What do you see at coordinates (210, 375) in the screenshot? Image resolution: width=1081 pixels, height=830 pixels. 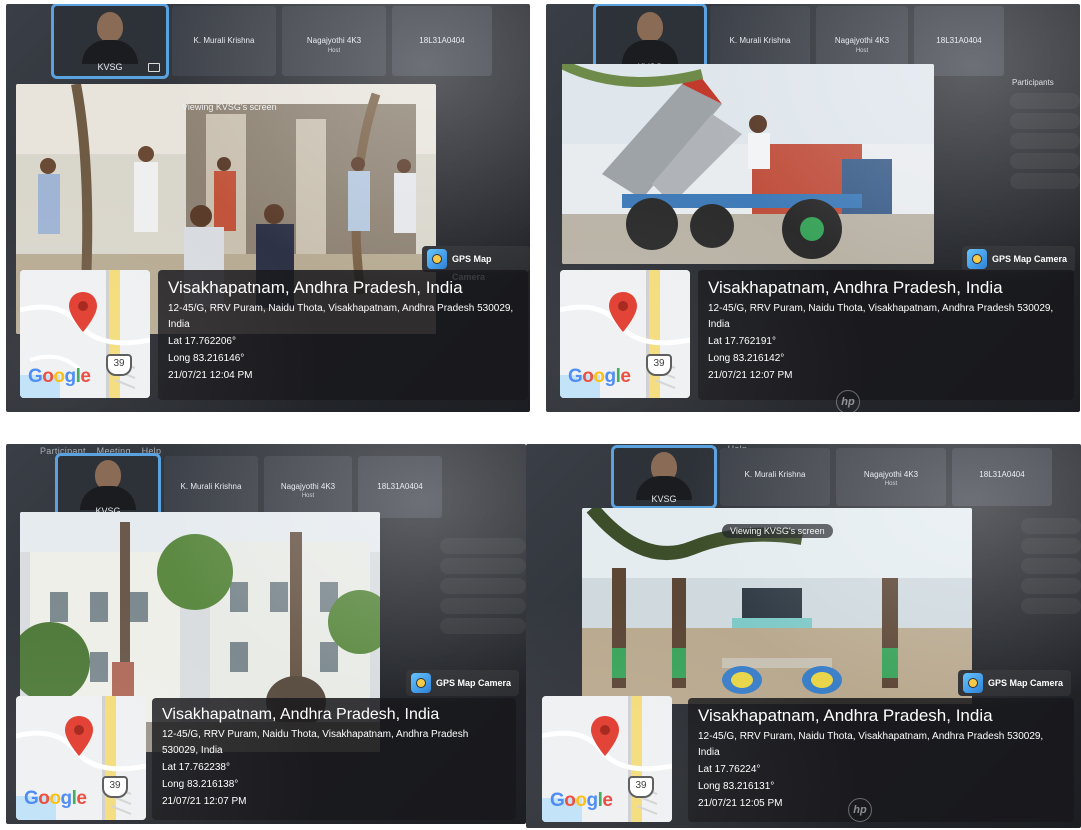 I see `timestamp: 21/07/21 12:04 PM` at bounding box center [210, 375].